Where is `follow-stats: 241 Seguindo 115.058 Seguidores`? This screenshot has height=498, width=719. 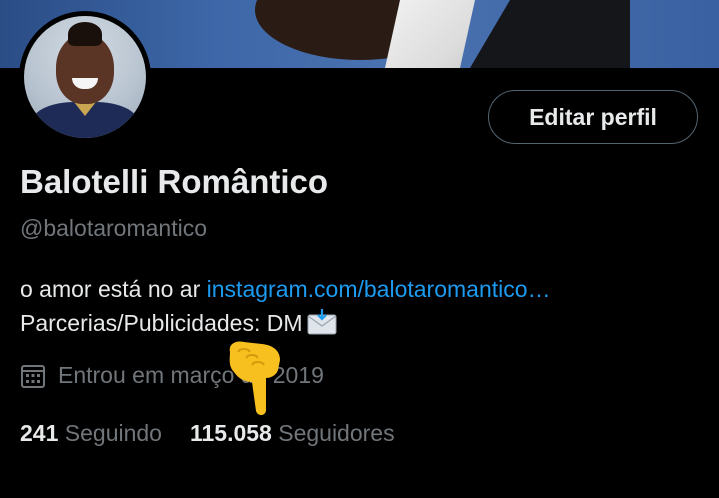
follow-stats: 241 Seguindo 115.058 Seguidores is located at coordinates (221, 433).